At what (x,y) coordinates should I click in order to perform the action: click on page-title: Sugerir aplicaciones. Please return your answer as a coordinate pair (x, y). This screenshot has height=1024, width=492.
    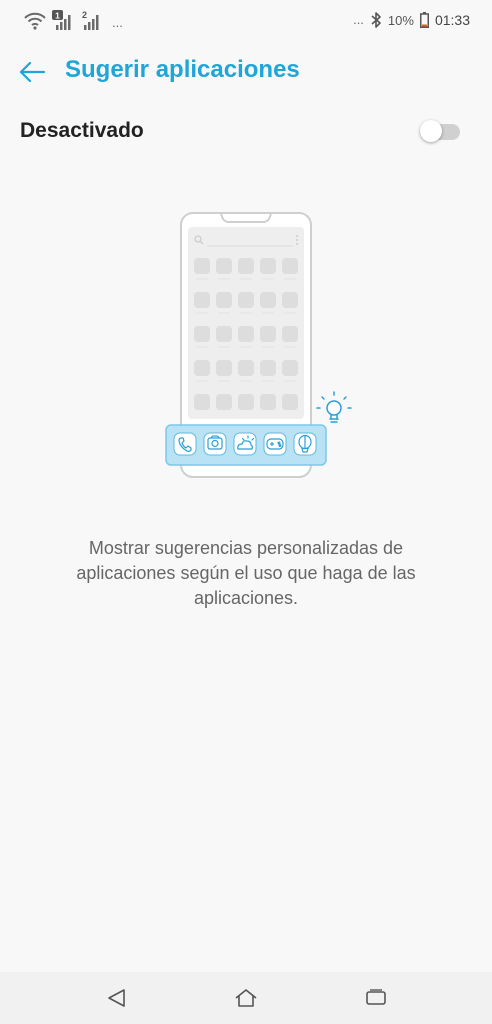
    Looking at the image, I should click on (182, 69).